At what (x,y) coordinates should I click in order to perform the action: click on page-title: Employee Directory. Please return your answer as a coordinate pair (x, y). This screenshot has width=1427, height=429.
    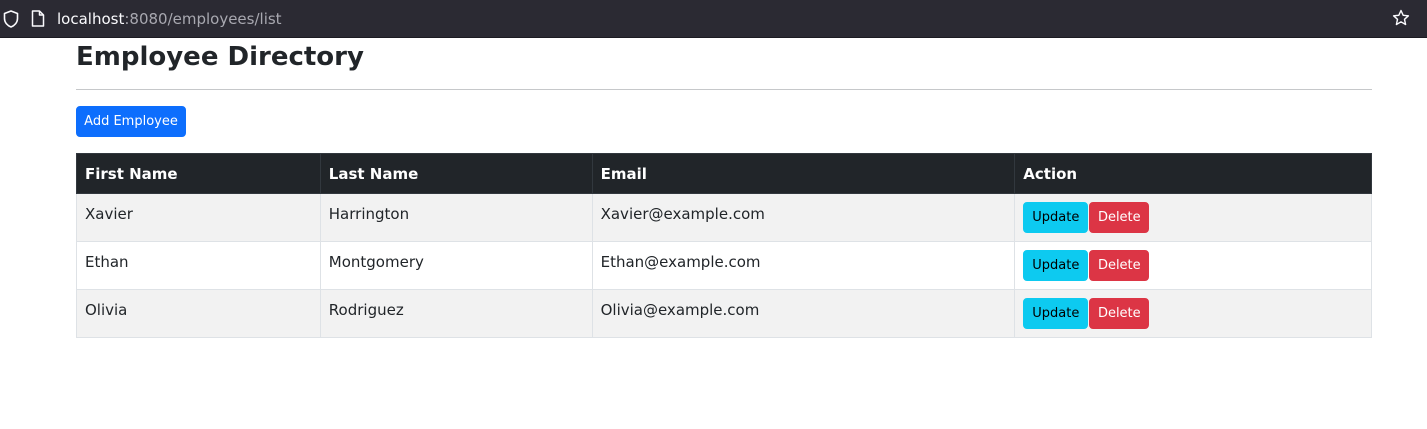
    Looking at the image, I should click on (220, 57).